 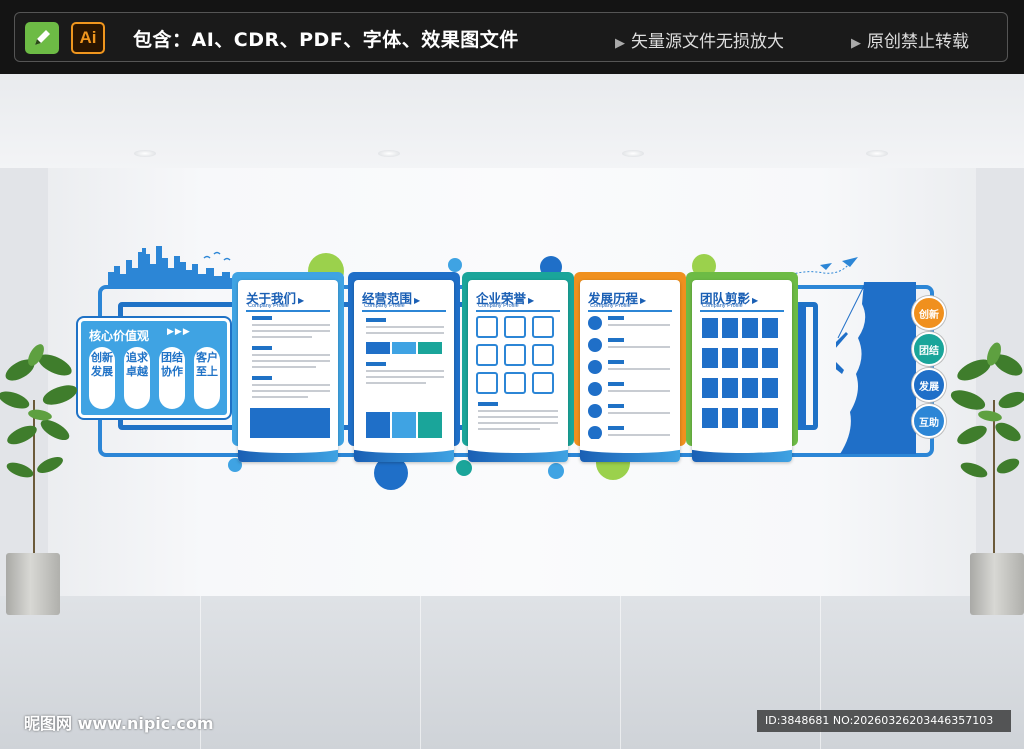 I want to click on panel-business-scope: 经营范围 ▶ Company Profile, so click(x=404, y=367).